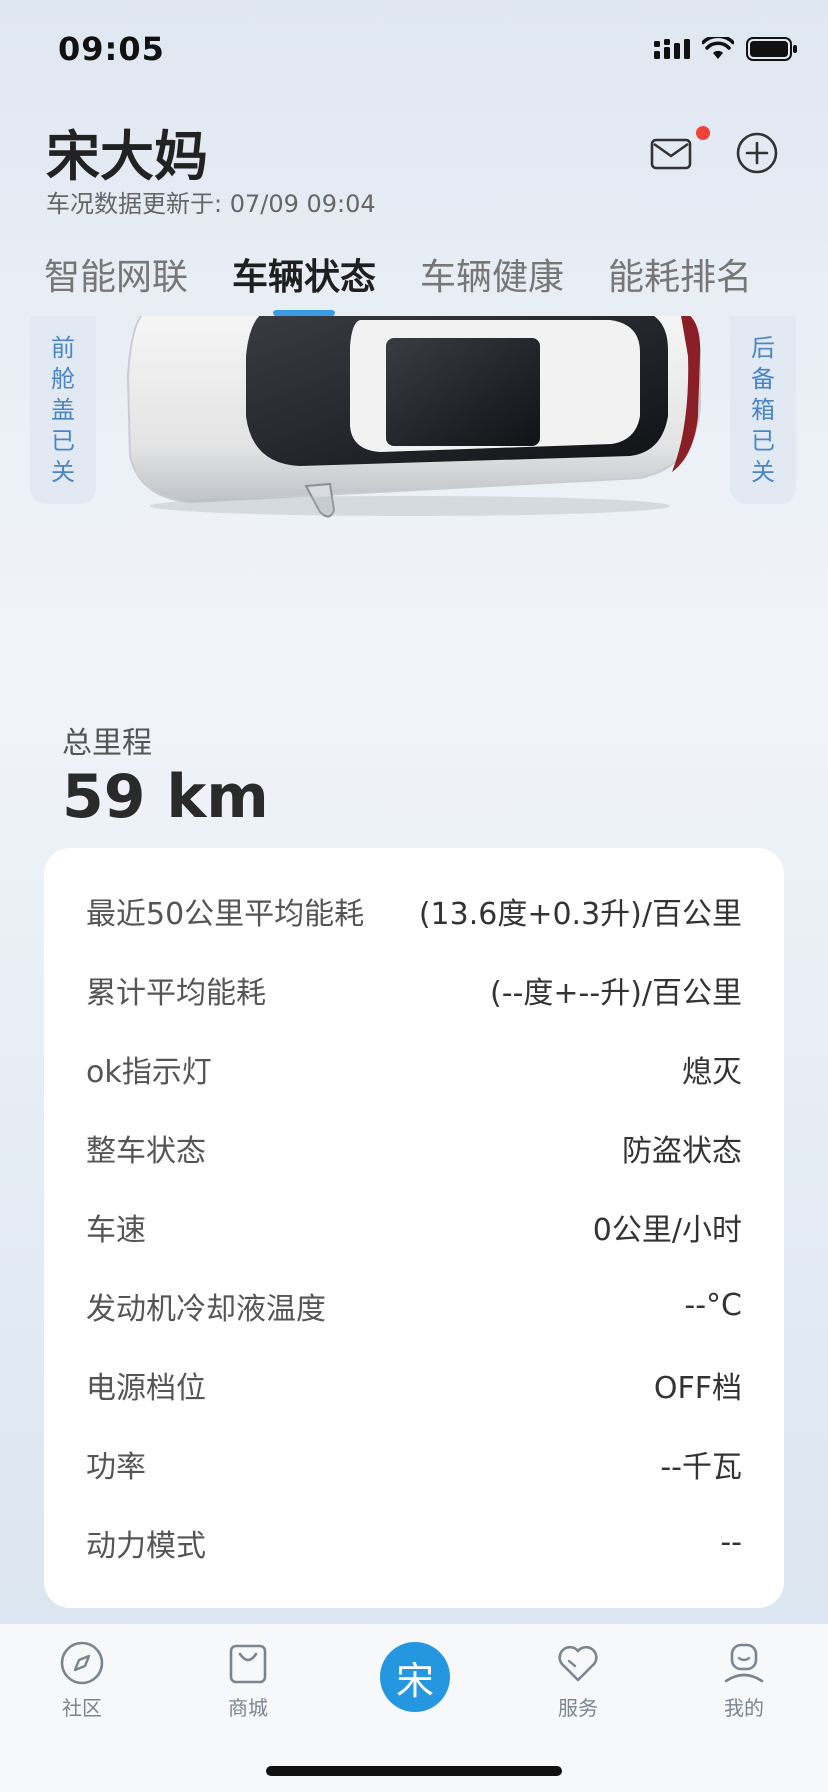  I want to click on nav-community: 社区, so click(82, 1680).